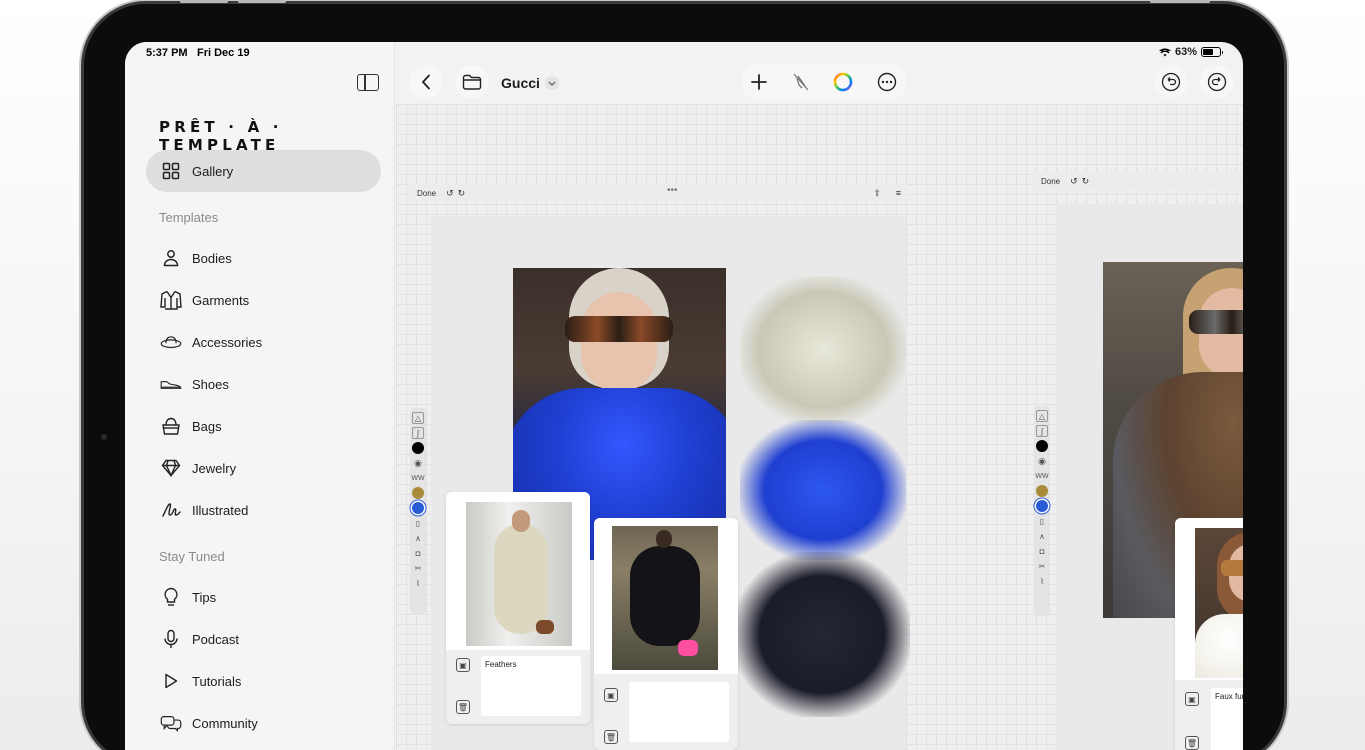  What do you see at coordinates (1208, 52) in the screenshot?
I see `battery-fill` at bounding box center [1208, 52].